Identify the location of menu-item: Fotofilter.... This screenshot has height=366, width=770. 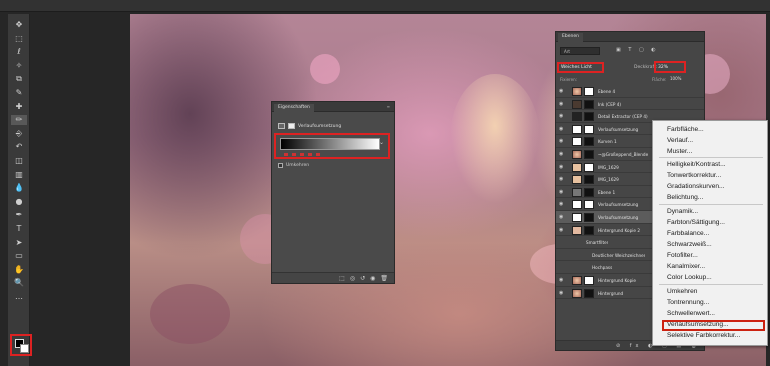
(682, 255).